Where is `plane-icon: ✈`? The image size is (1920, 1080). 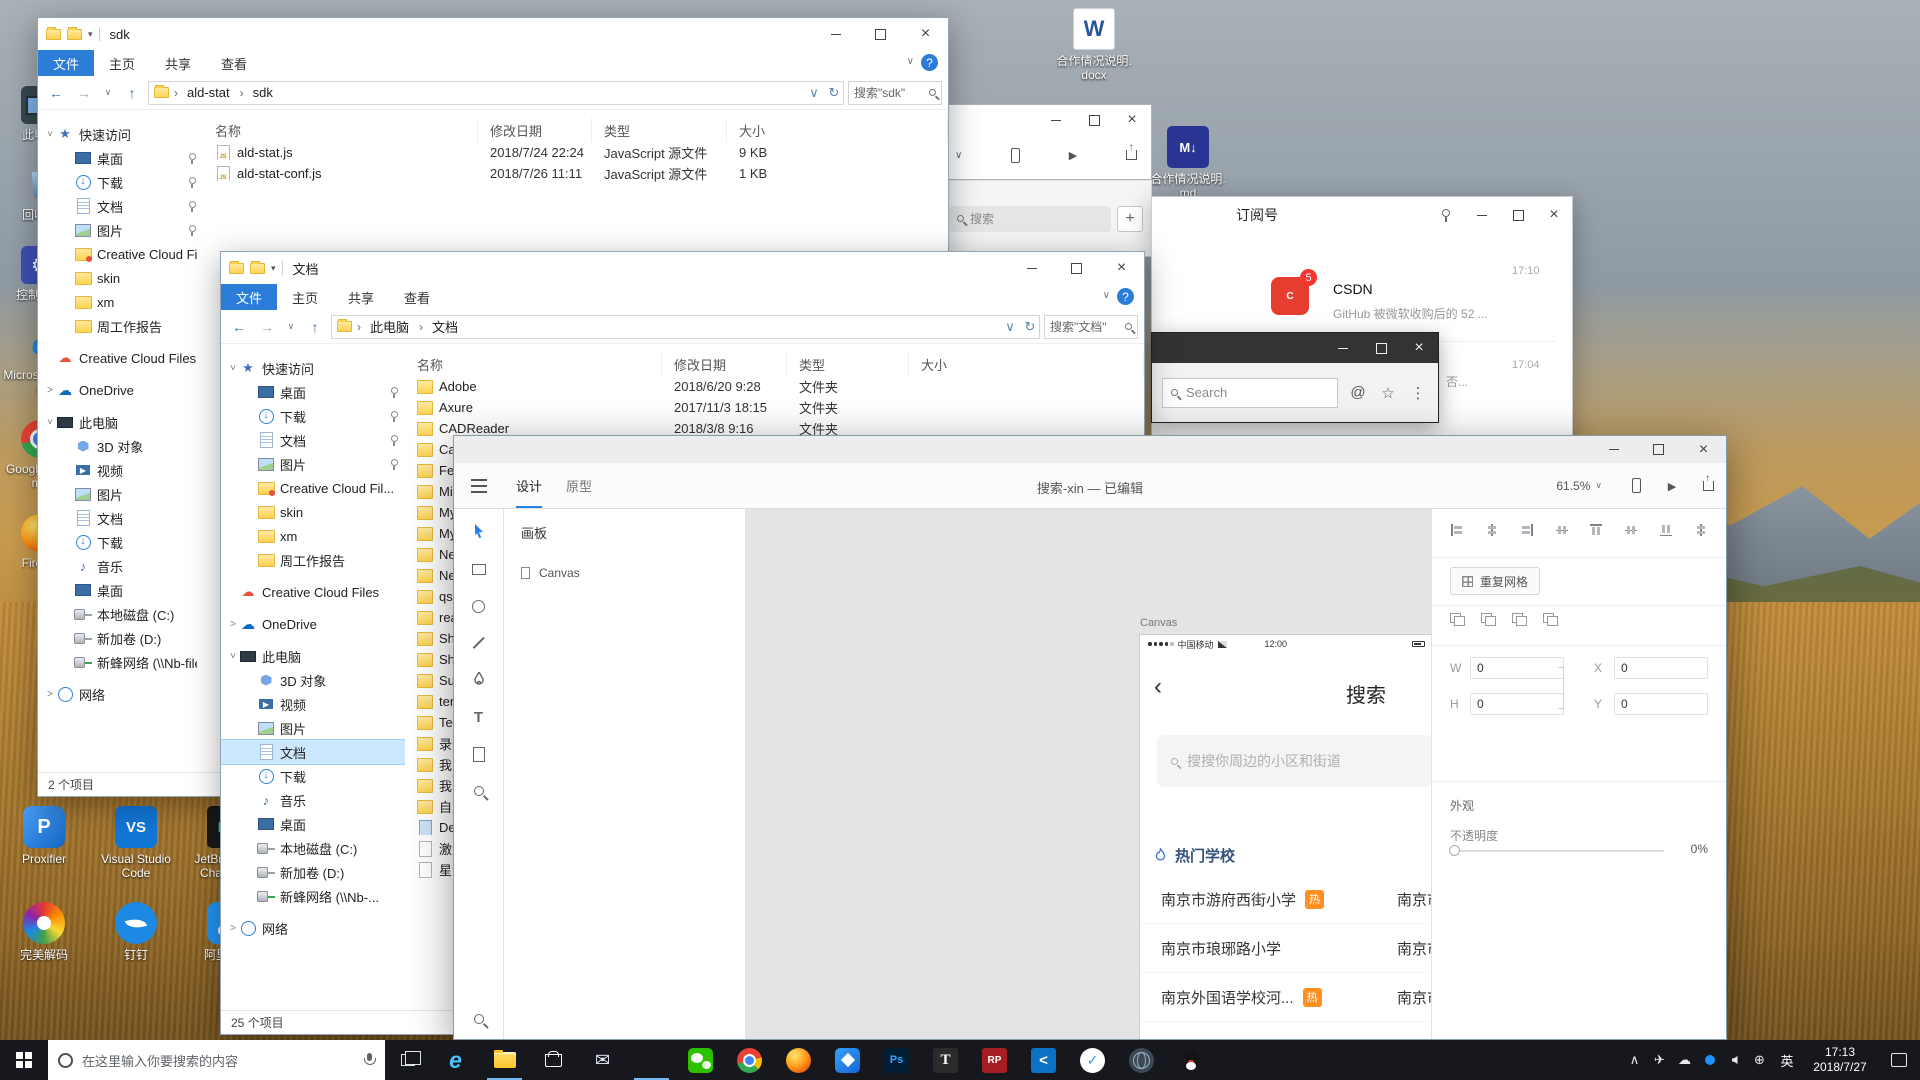 plane-icon: ✈ is located at coordinates (1659, 1060).